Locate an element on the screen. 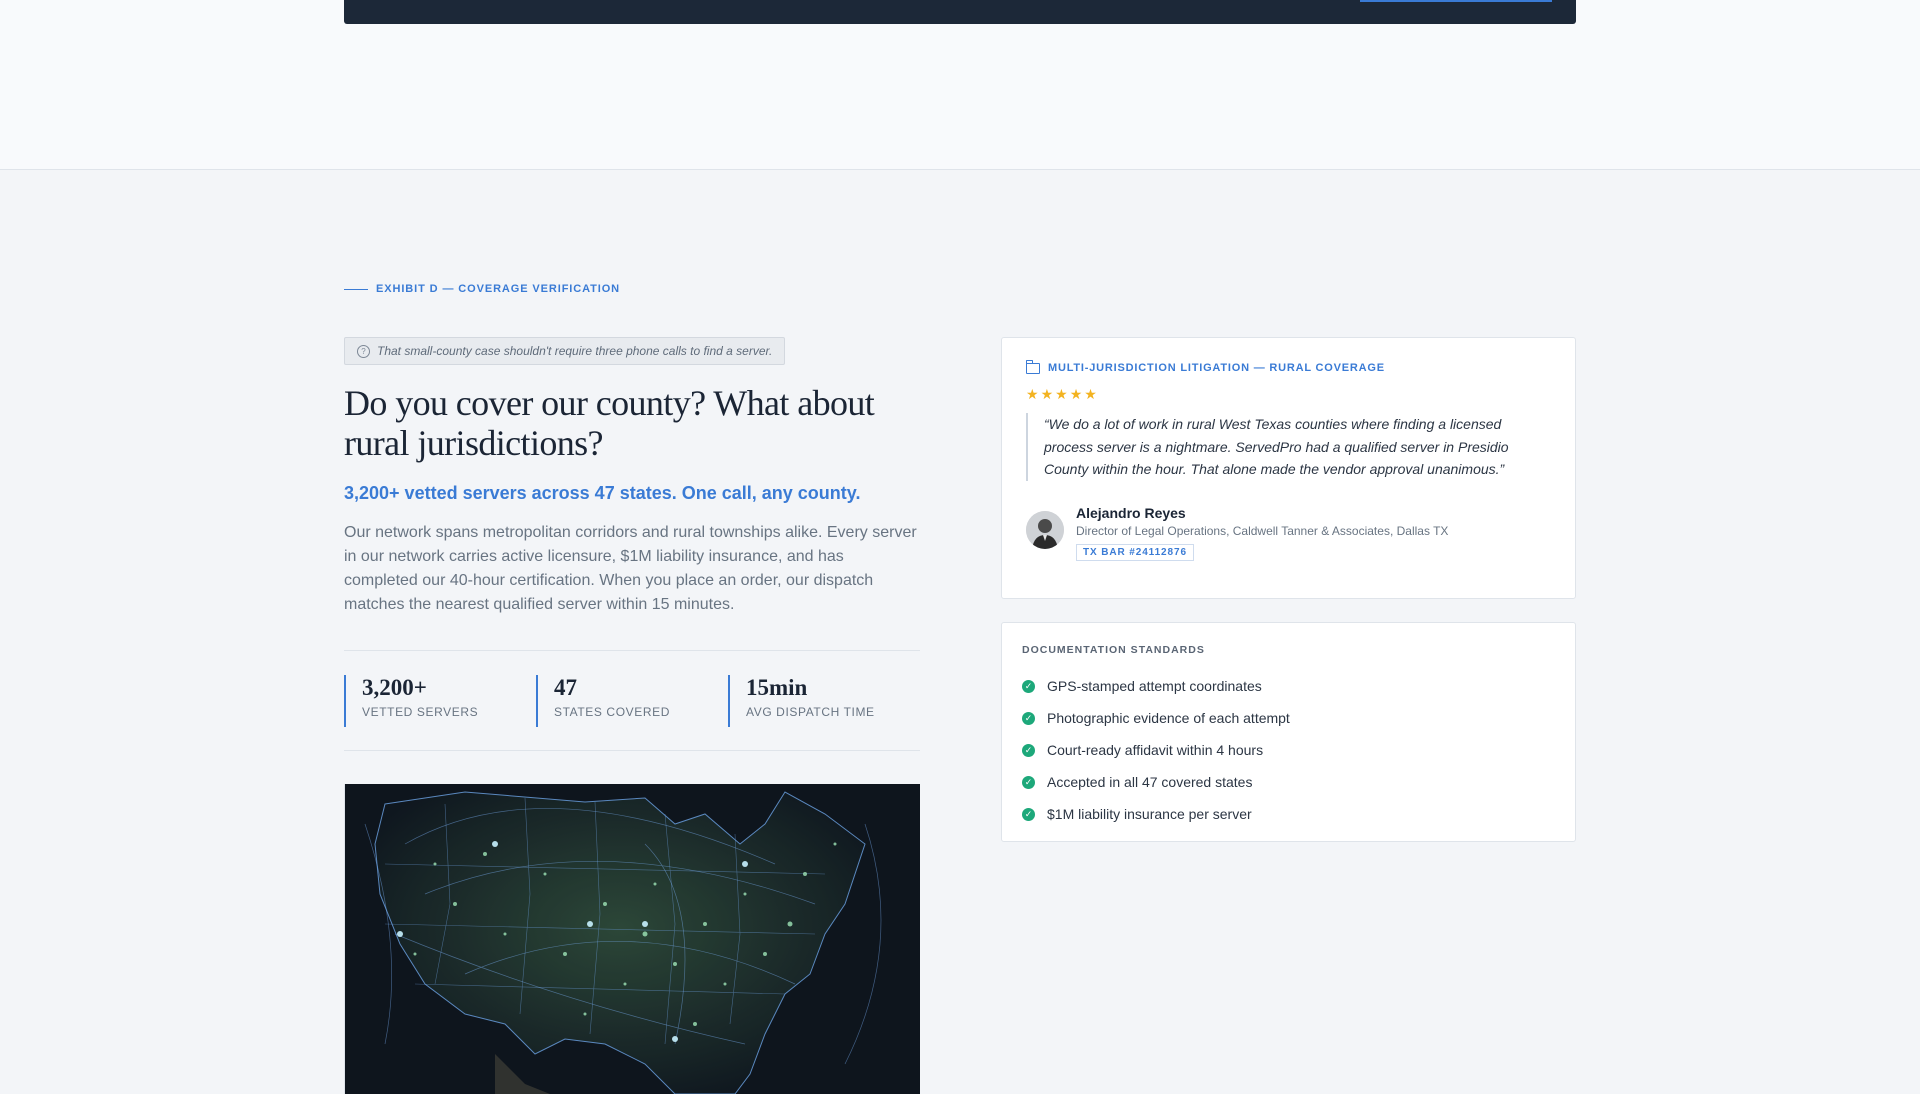 The width and height of the screenshot is (1920, 1094). coverage-map-image is located at coordinates (632, 939).